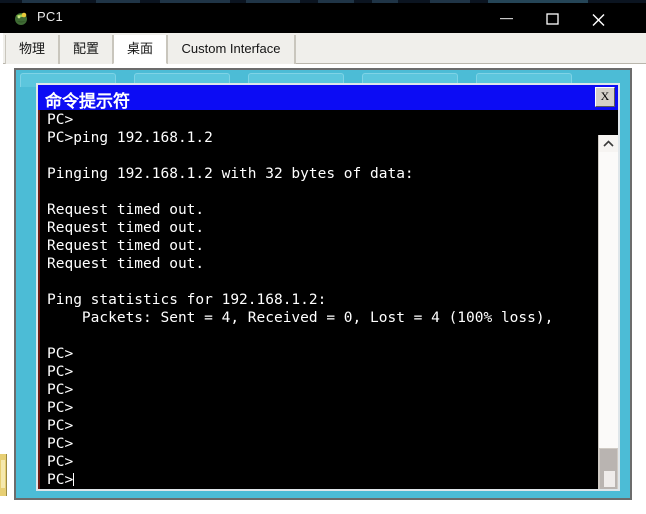  I want to click on close-icon, so click(598, 20).